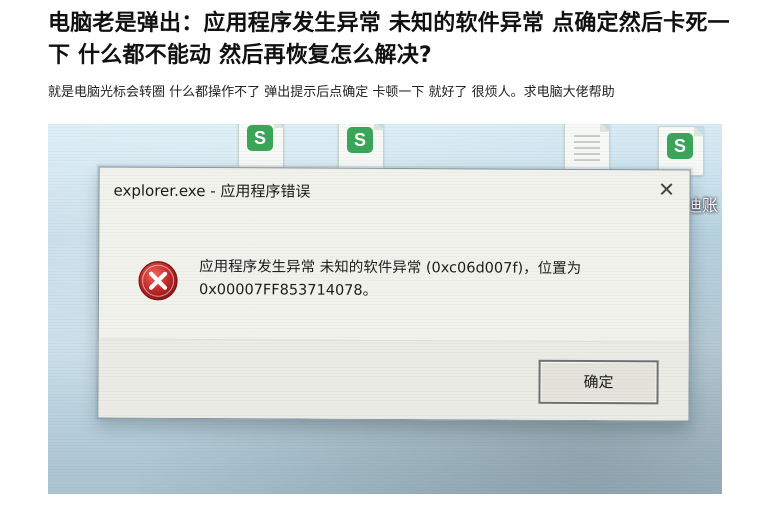  I want to click on document-lines, so click(587, 148).